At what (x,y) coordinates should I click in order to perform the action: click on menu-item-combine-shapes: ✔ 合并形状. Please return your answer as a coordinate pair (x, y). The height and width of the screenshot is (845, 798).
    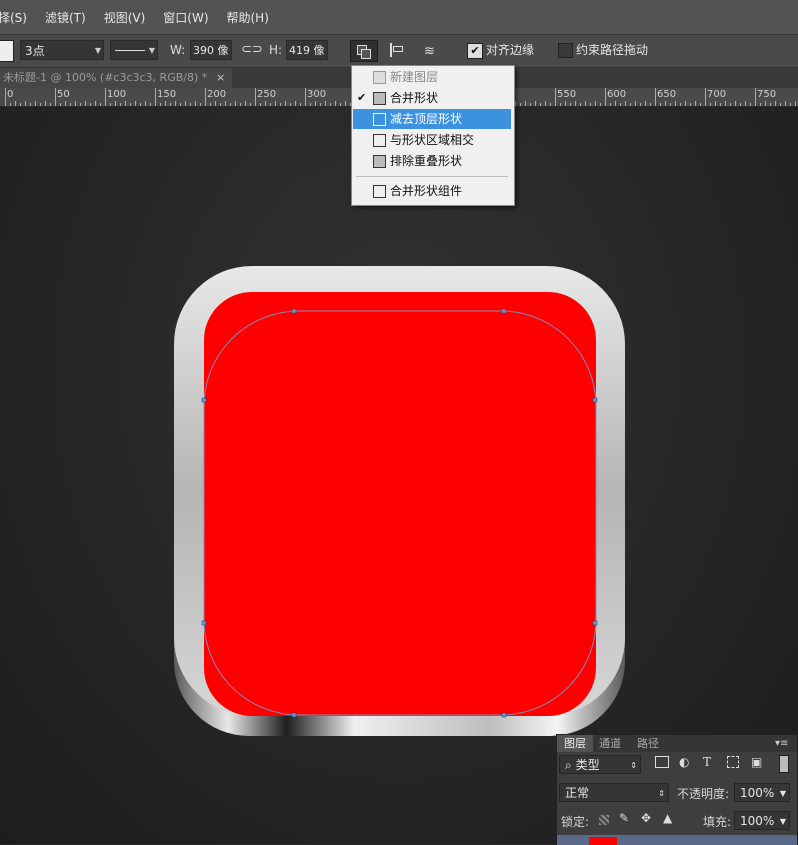
    Looking at the image, I should click on (432, 98).